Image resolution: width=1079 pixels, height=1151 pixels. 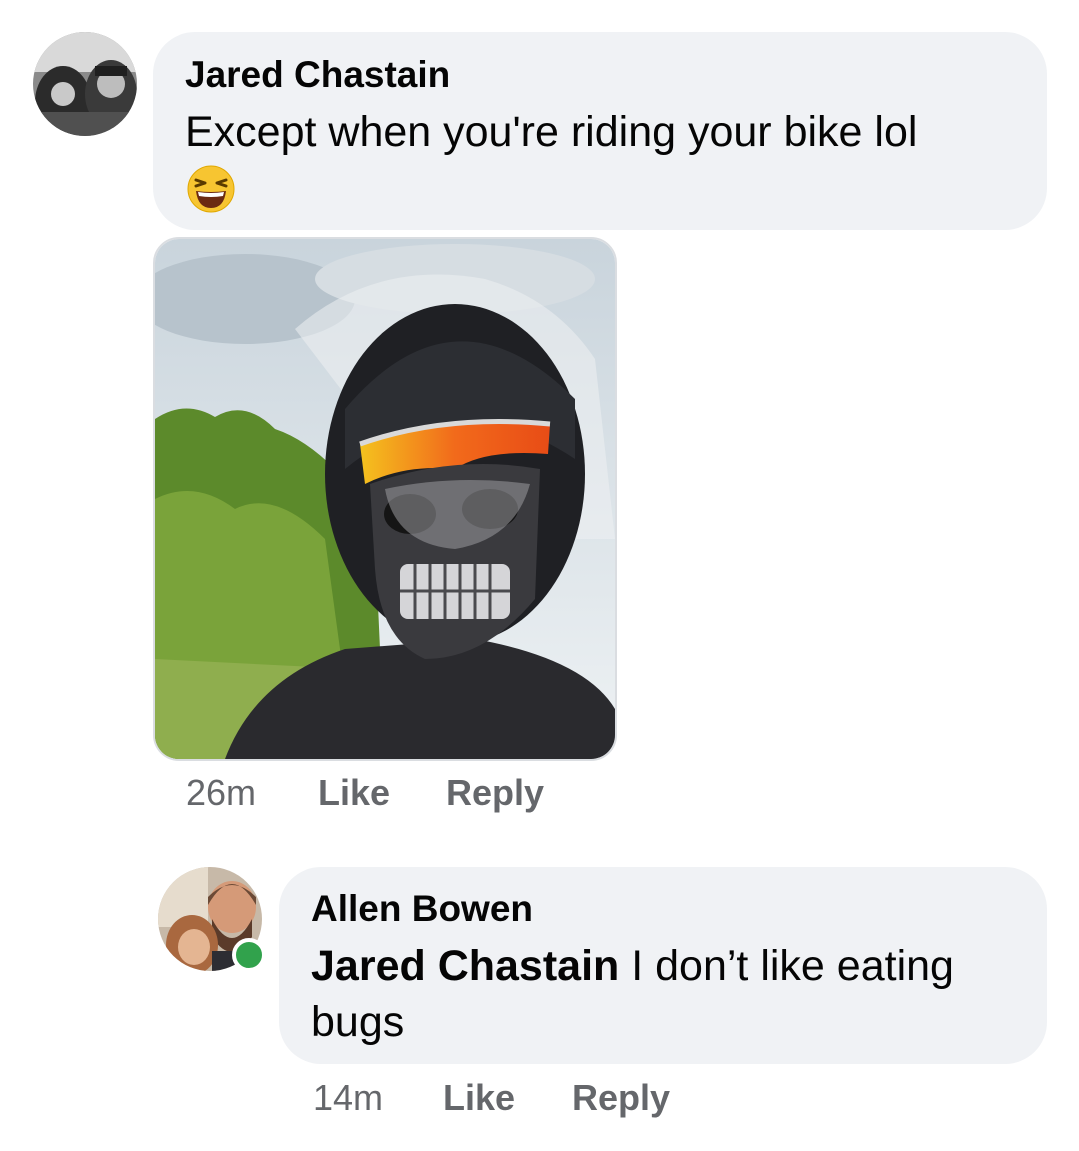 I want to click on mention-link: Jared Chastain, so click(x=465, y=966).